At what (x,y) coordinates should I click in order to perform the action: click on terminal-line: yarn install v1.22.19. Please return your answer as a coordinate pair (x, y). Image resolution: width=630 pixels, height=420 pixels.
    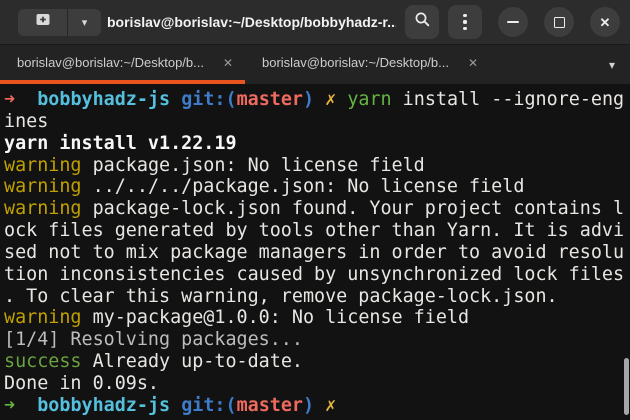
    Looking at the image, I should click on (317, 144).